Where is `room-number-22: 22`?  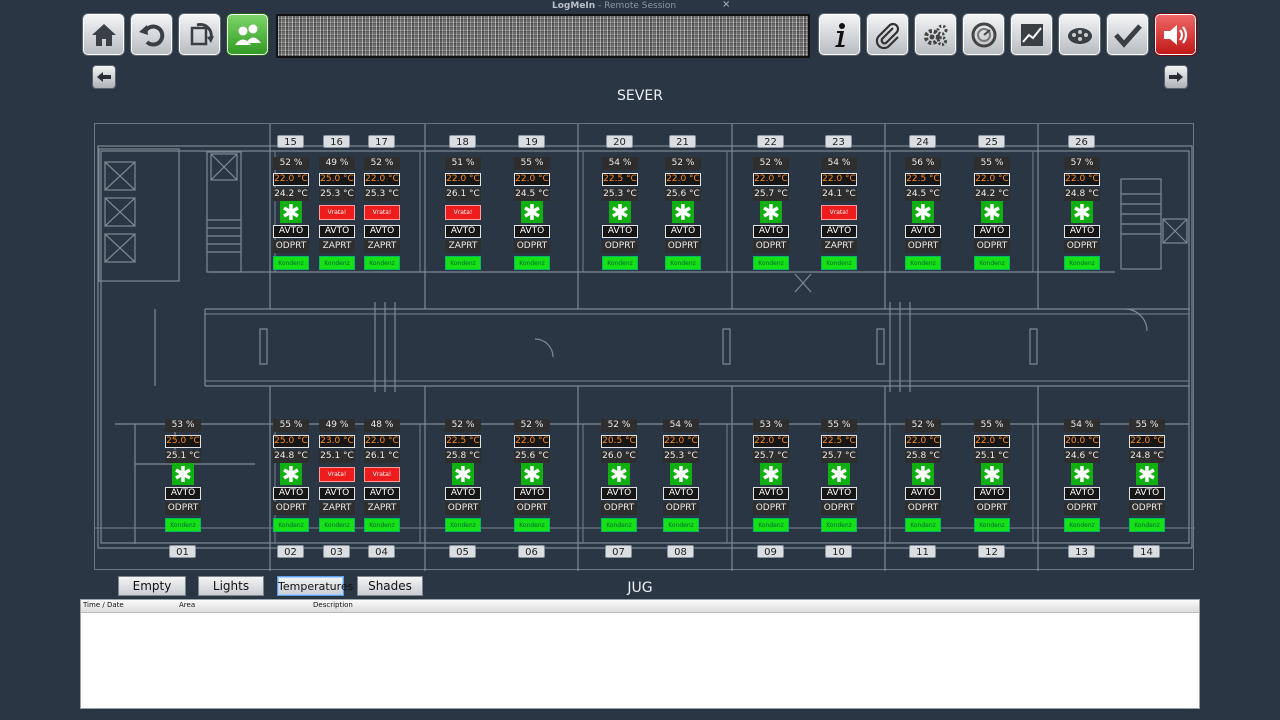 room-number-22: 22 is located at coordinates (770, 141).